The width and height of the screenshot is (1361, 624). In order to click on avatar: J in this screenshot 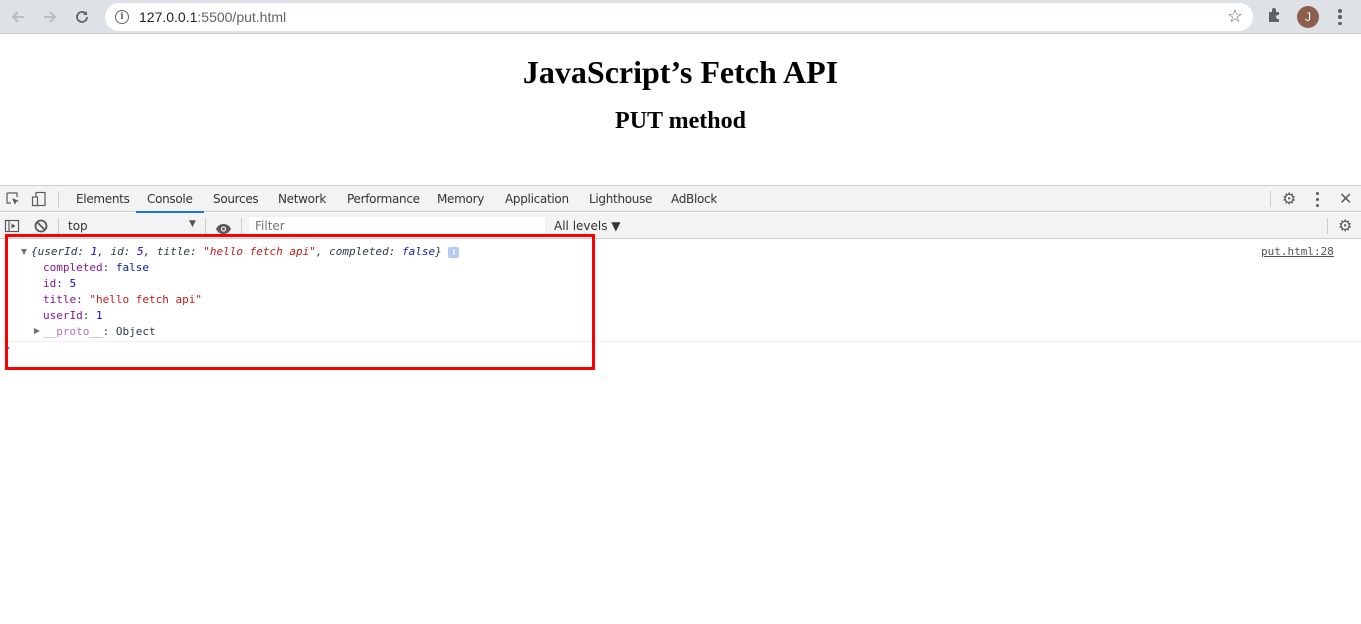, I will do `click(1308, 17)`.